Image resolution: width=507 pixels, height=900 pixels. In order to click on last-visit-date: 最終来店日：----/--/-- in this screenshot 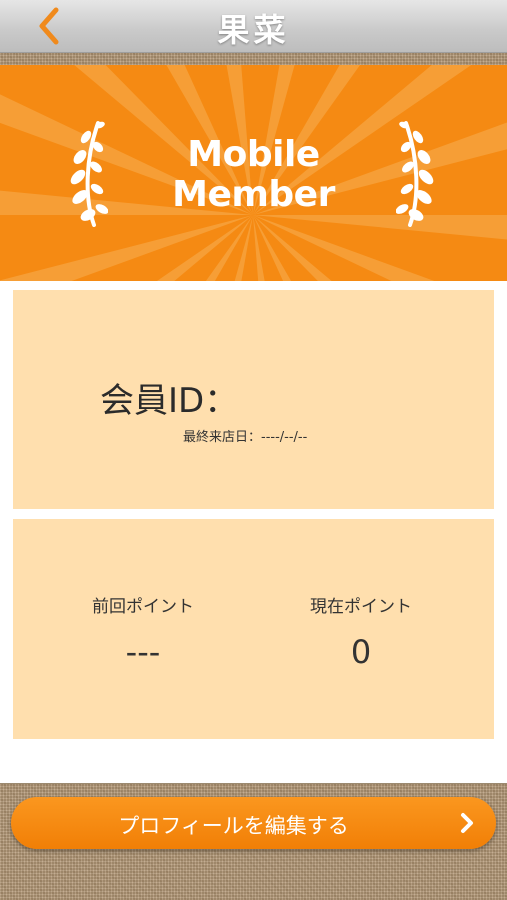, I will do `click(245, 437)`.